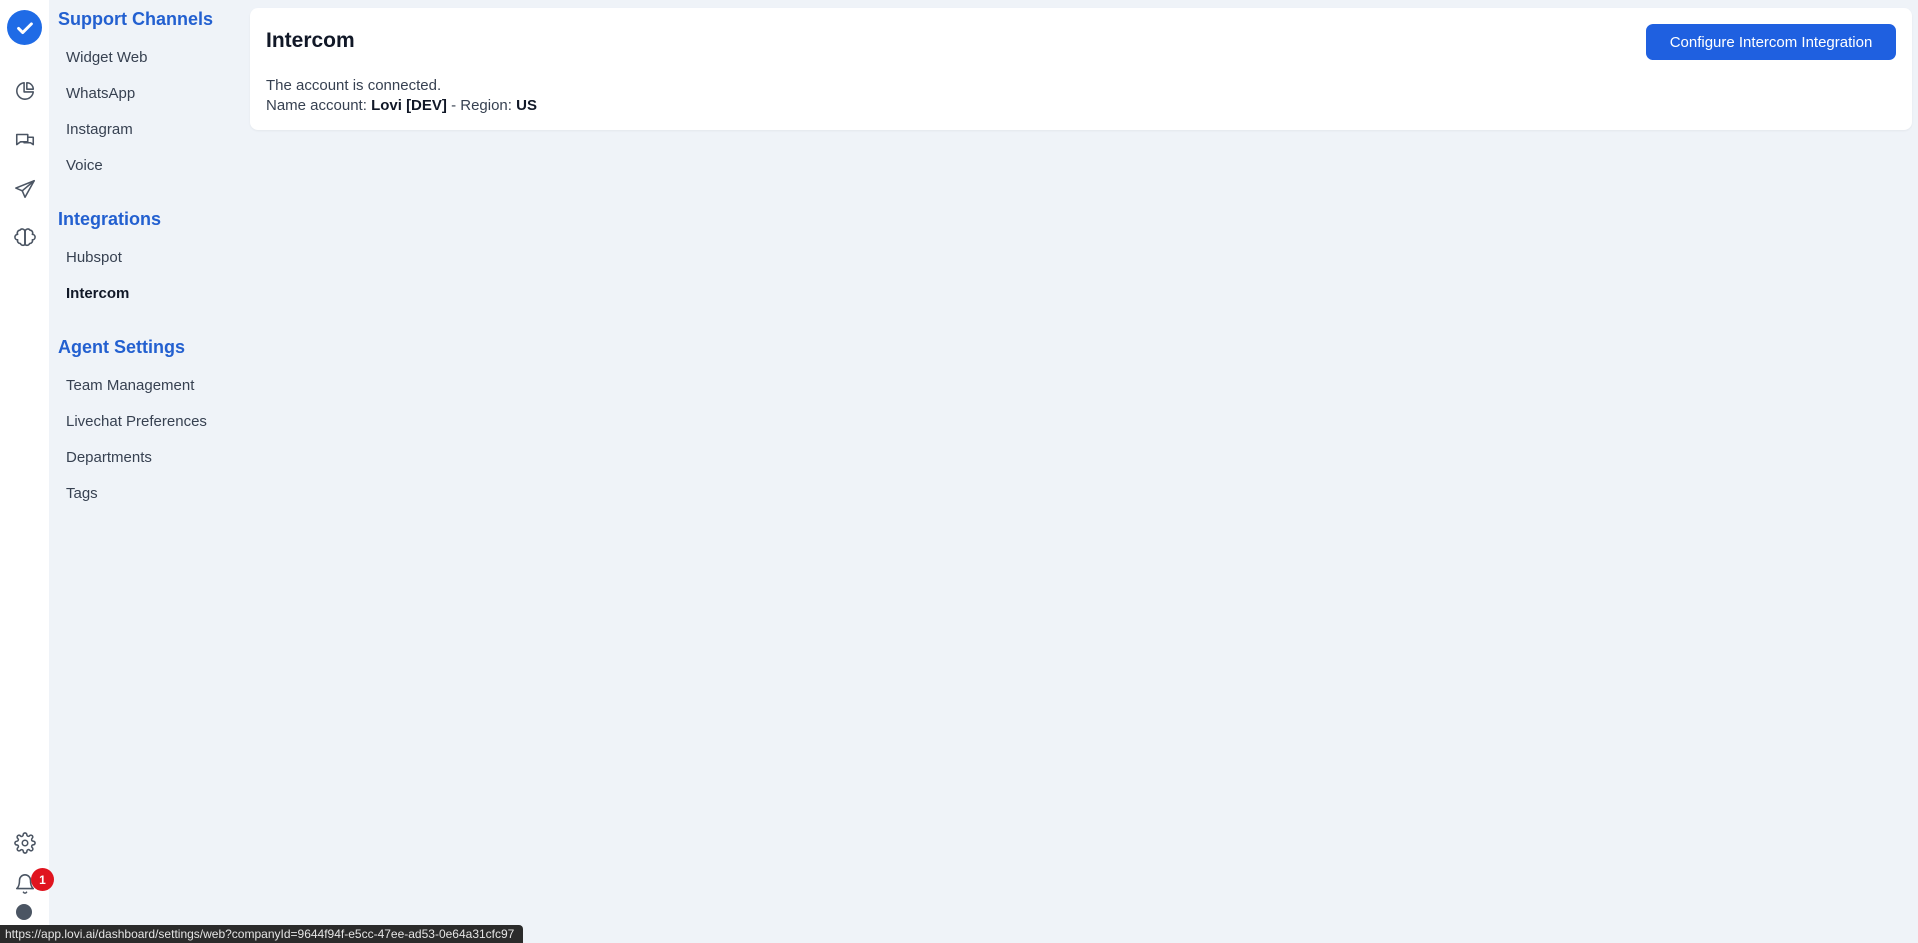 The image size is (1918, 943). Describe the element at coordinates (100, 93) in the screenshot. I see `nav-item-whatsapp: WhatsApp` at that location.